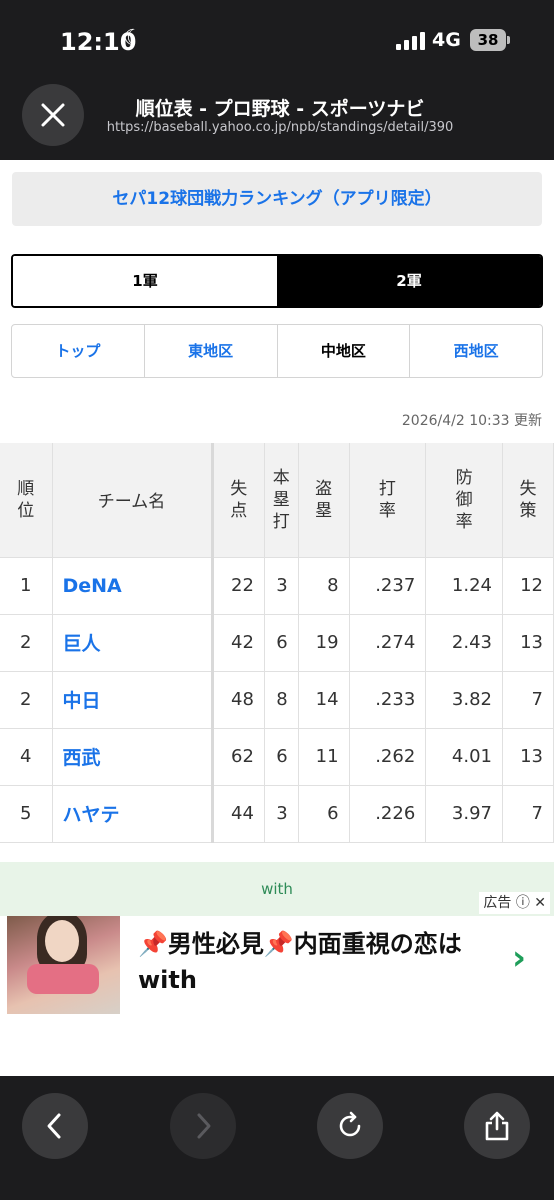 This screenshot has width=554, height=1200. I want to click on stolen-bases-cell: 6, so click(324, 814).